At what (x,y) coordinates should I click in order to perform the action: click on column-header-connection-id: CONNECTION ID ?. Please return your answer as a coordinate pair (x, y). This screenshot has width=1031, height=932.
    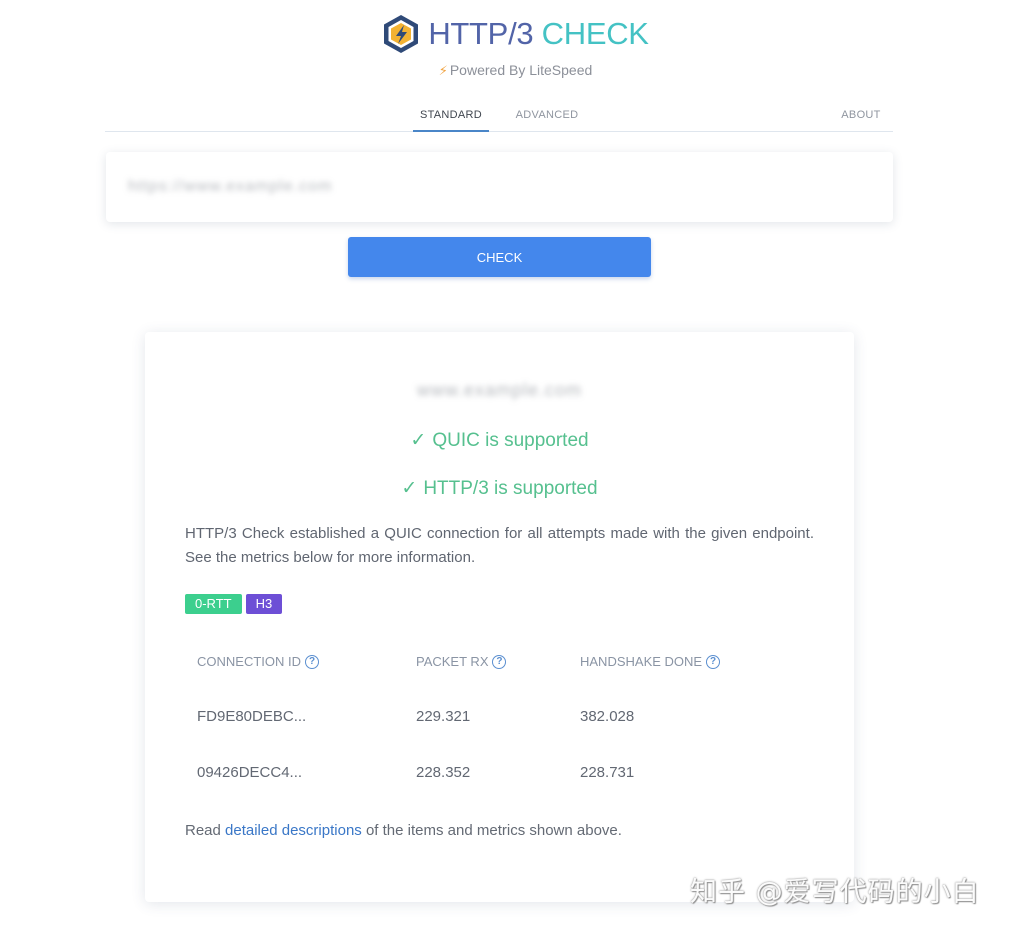
    Looking at the image, I should click on (258, 661).